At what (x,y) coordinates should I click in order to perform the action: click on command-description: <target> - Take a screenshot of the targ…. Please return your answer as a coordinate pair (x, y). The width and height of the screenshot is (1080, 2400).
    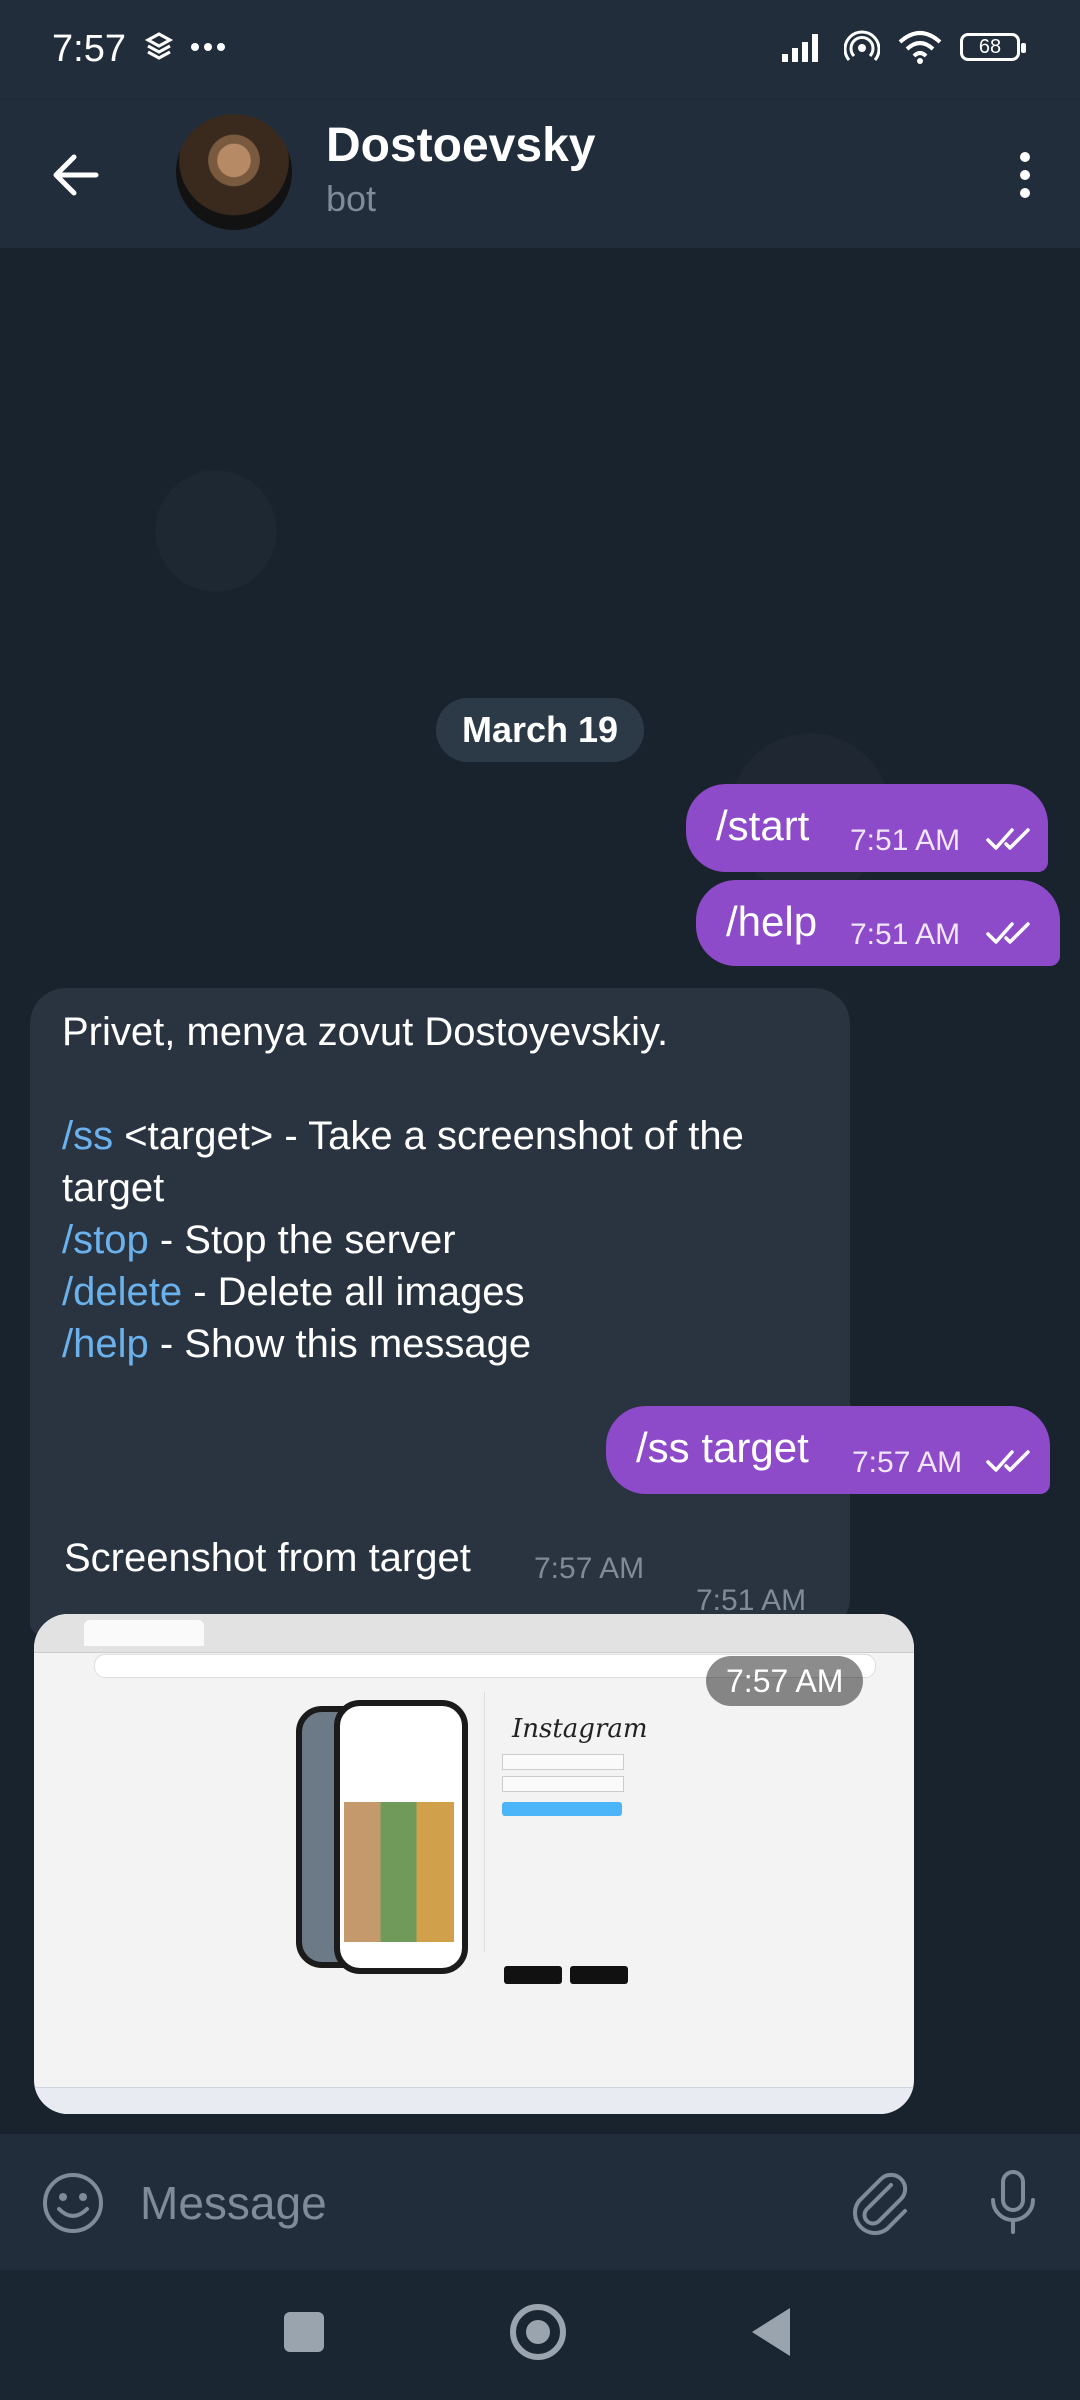
    Looking at the image, I should click on (403, 1162).